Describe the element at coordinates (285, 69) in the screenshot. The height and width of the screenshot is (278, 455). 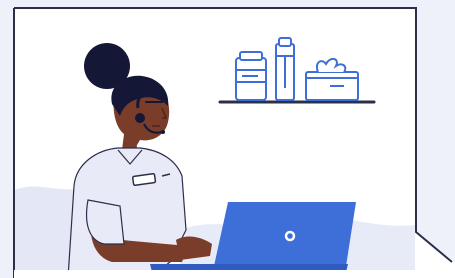
I see `pill-bottle-icon` at that location.